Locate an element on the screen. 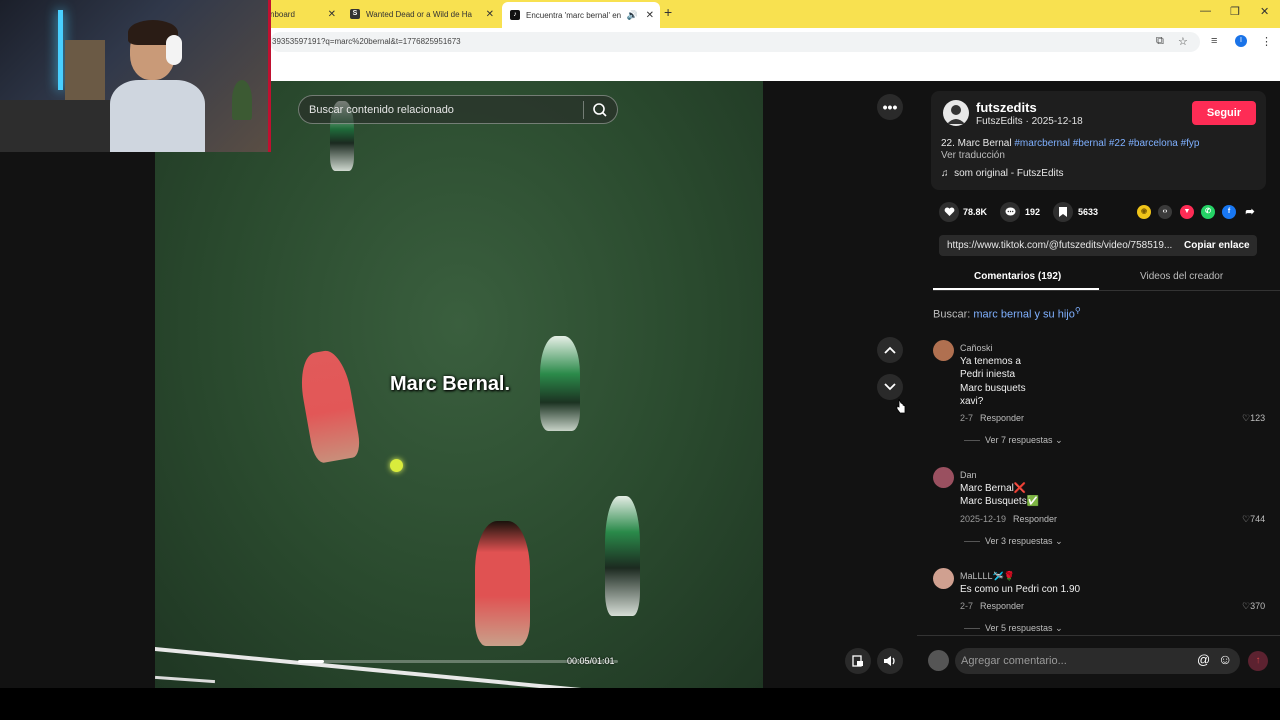  comment-button is located at coordinates (1010, 212).